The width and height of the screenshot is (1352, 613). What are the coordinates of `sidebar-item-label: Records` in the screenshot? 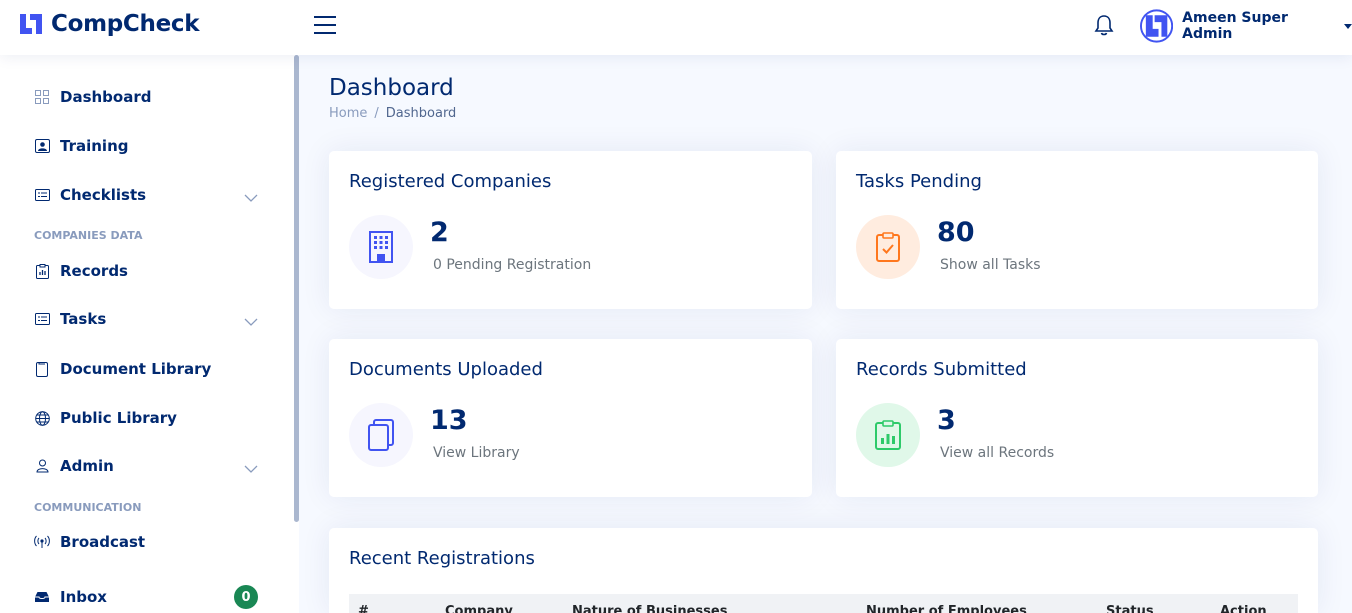 It's located at (94, 271).